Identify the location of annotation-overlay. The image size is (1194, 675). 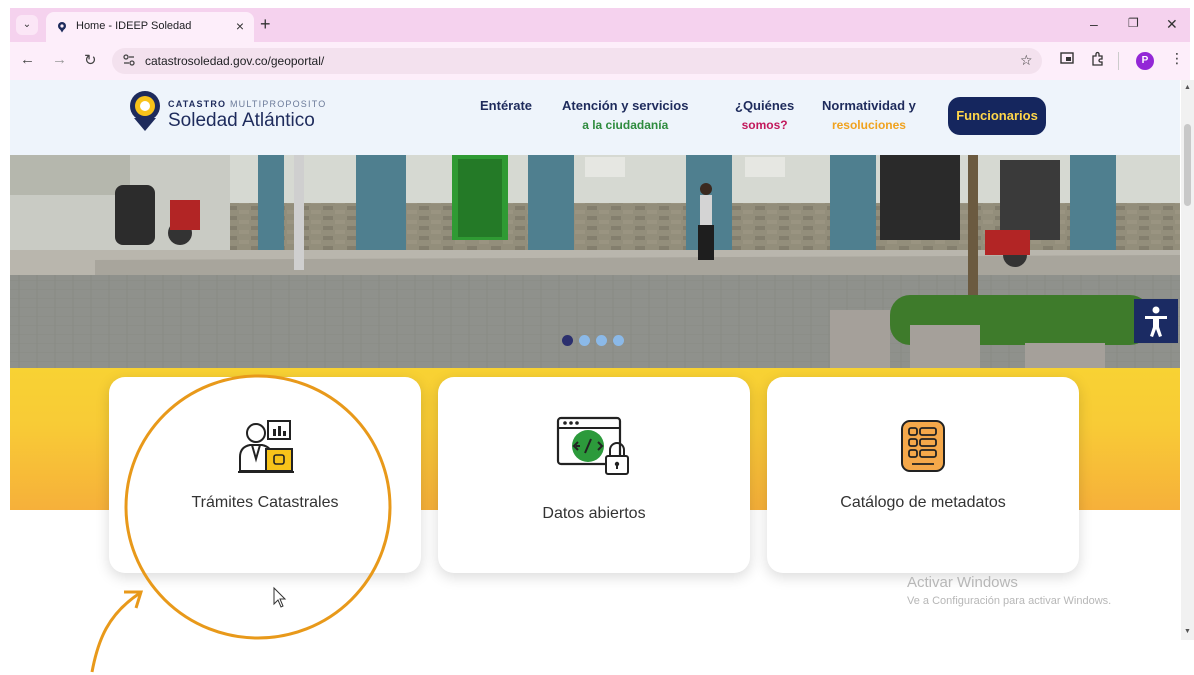
(241, 523).